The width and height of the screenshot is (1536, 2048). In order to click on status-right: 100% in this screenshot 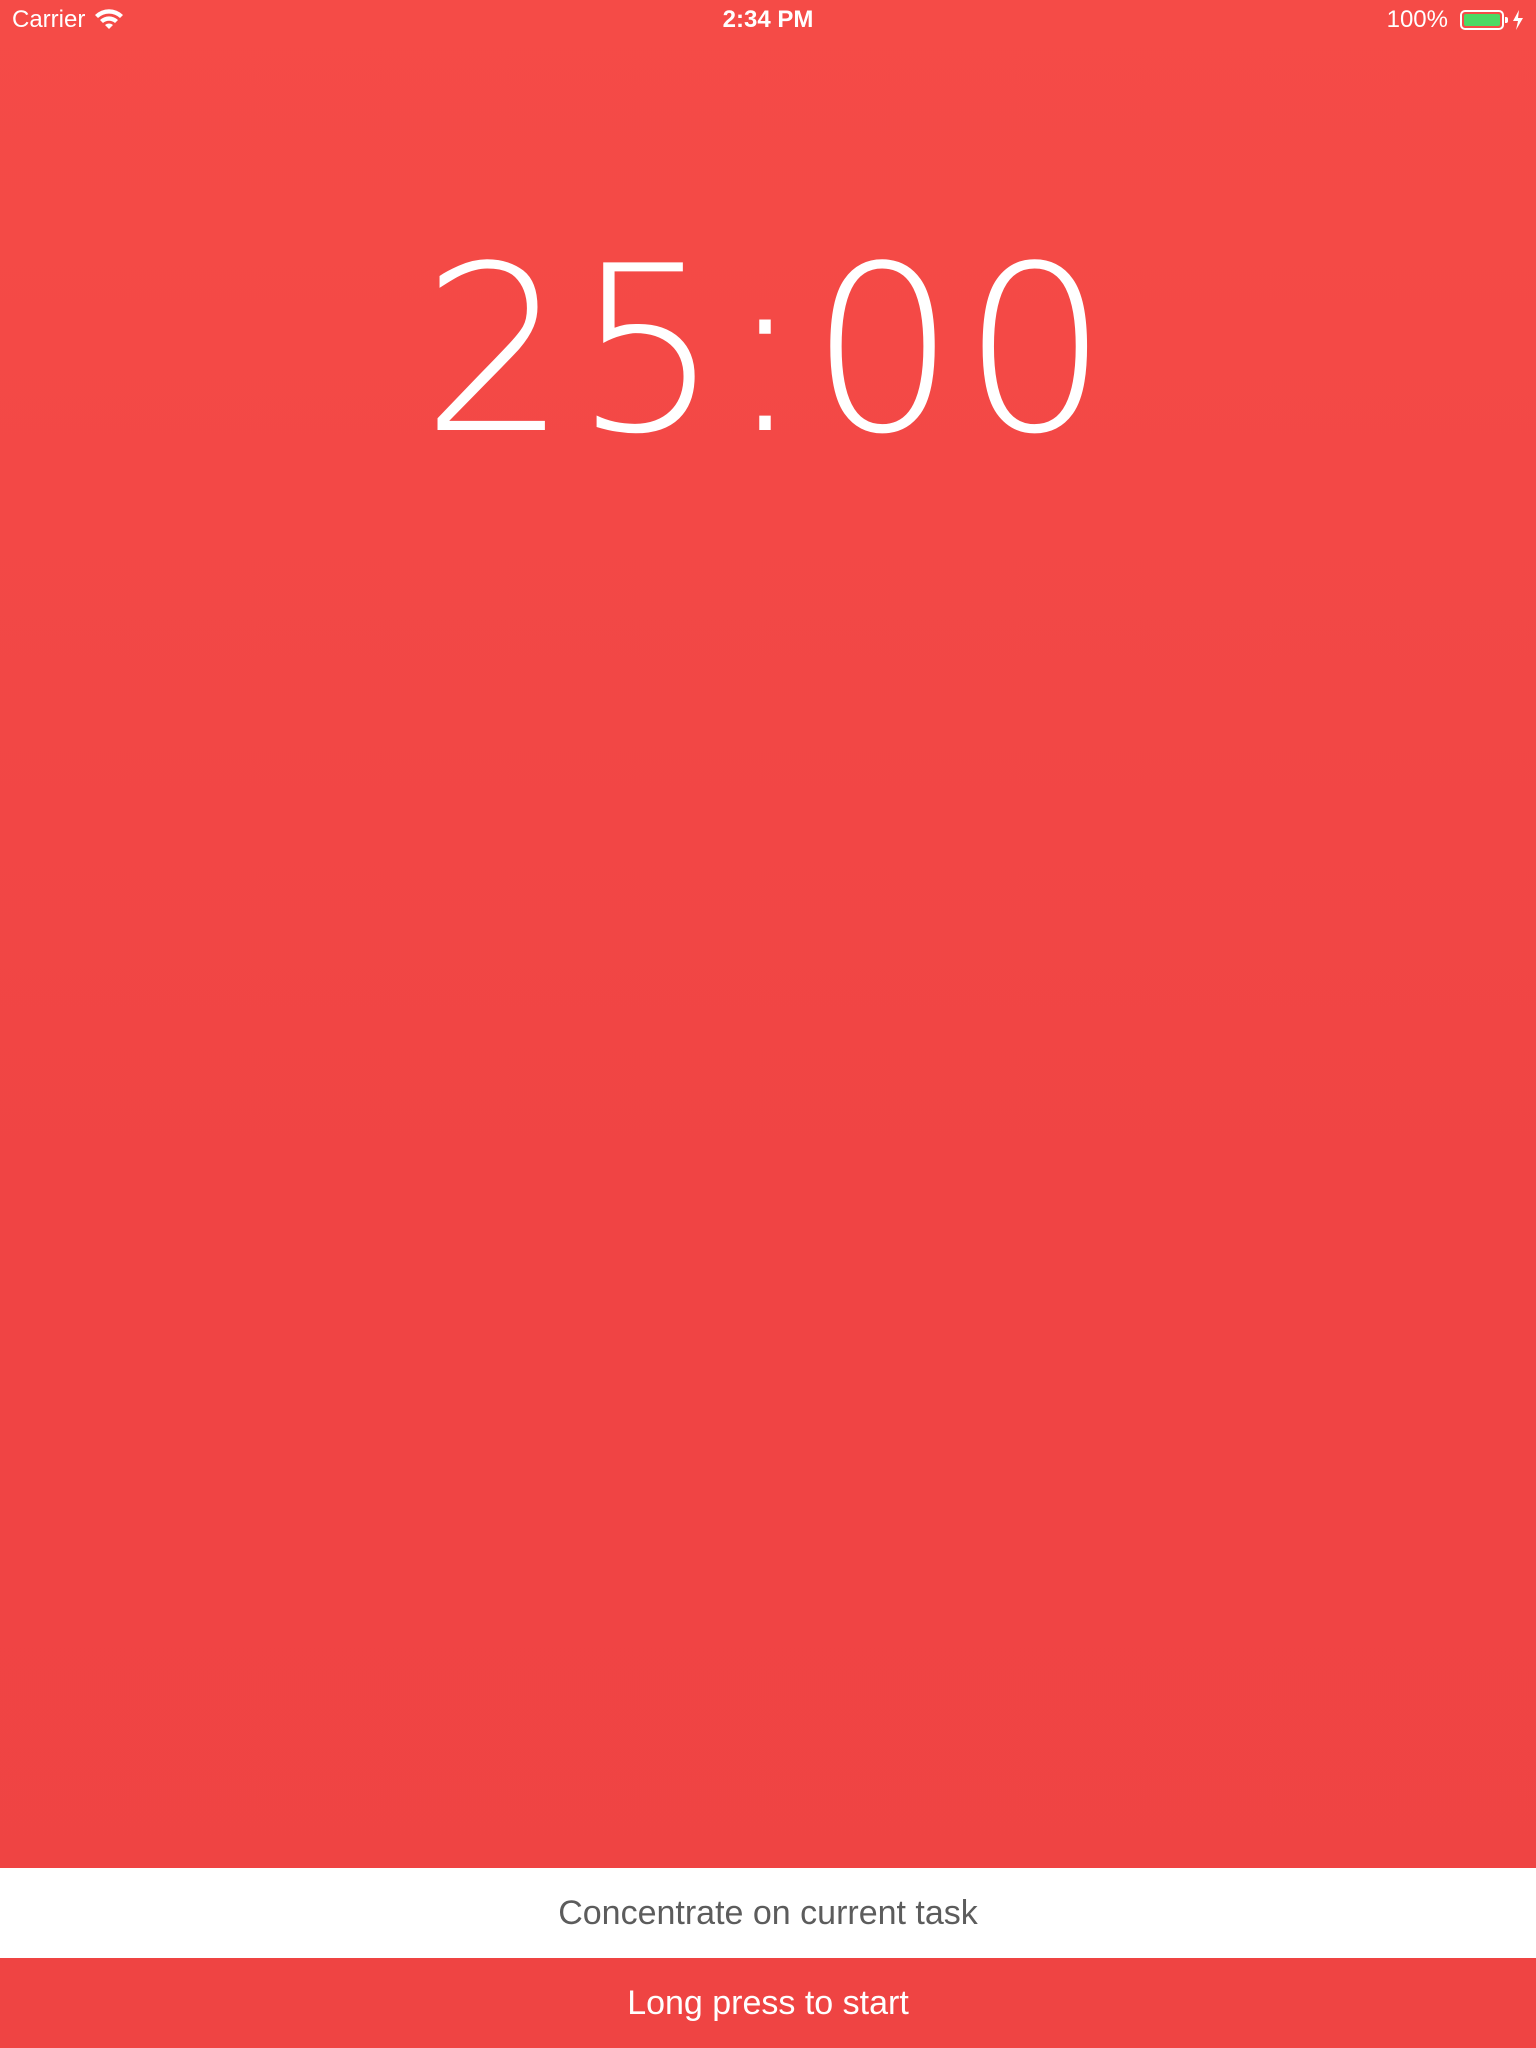, I will do `click(1455, 20)`.